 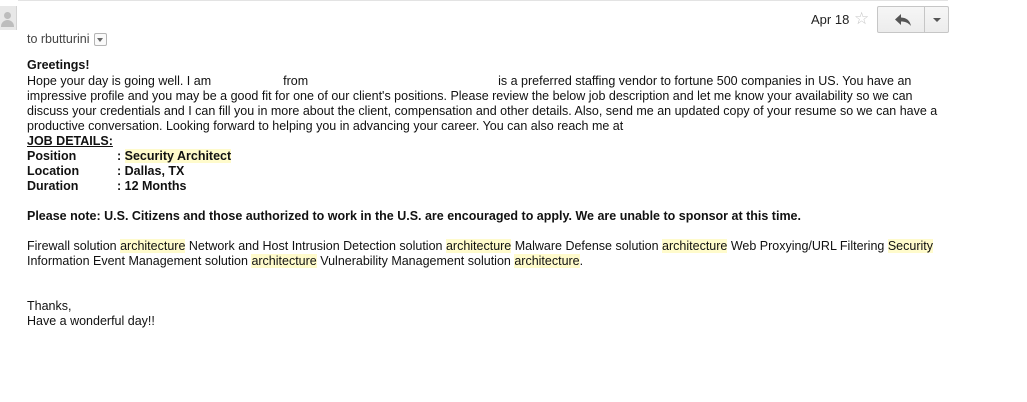 What do you see at coordinates (861, 19) in the screenshot?
I see `star-icon: ☆` at bounding box center [861, 19].